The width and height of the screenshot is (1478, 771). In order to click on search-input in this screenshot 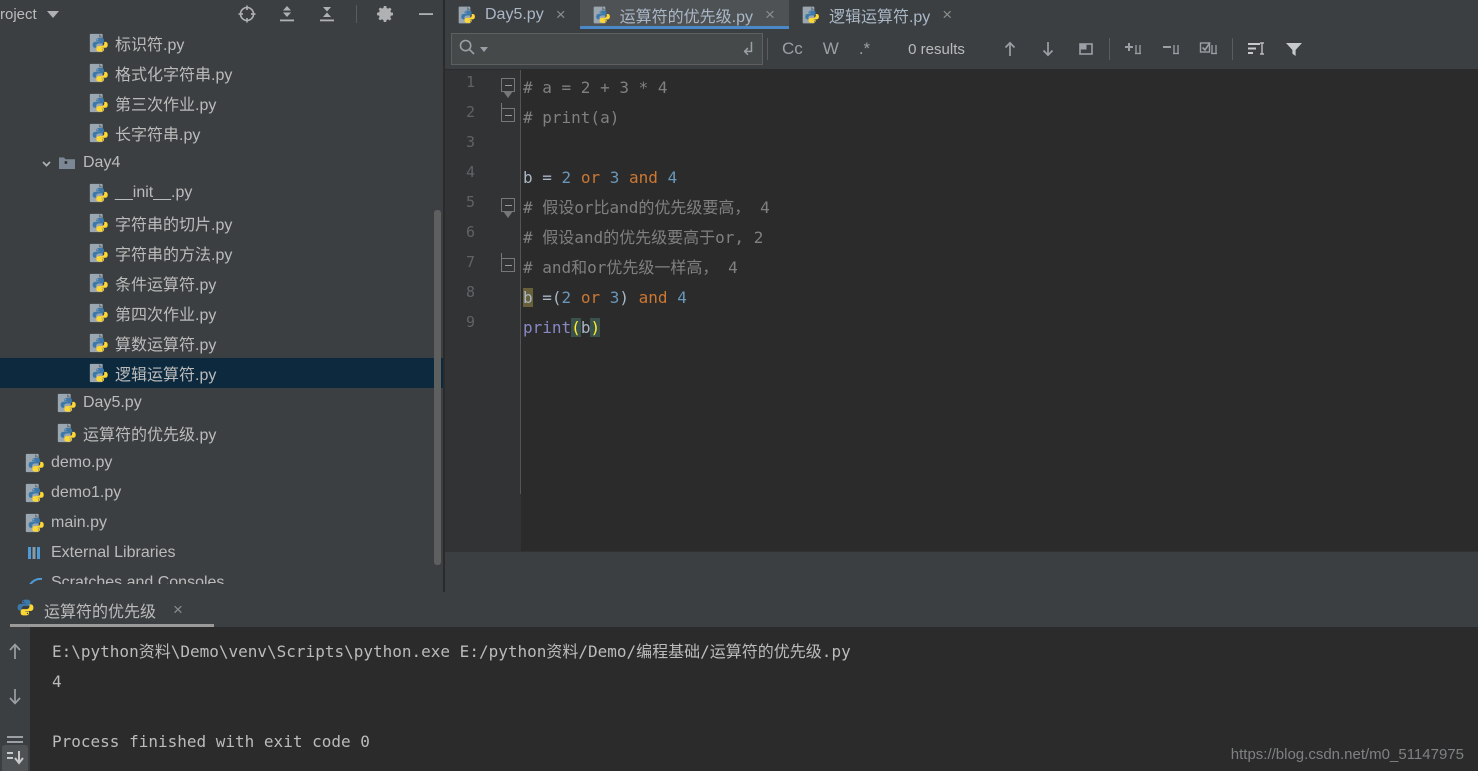, I will do `click(614, 49)`.